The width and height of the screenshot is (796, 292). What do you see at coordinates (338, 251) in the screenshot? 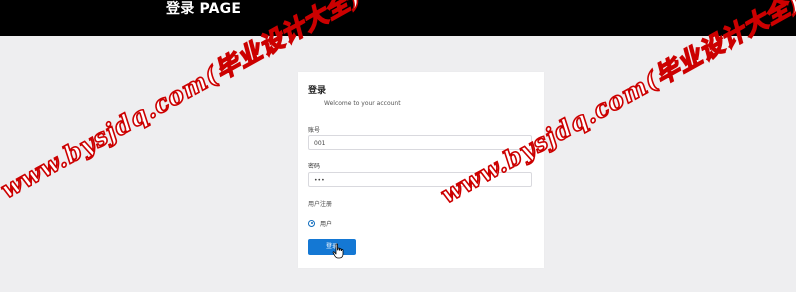
I see `hand-pointer-icon` at bounding box center [338, 251].